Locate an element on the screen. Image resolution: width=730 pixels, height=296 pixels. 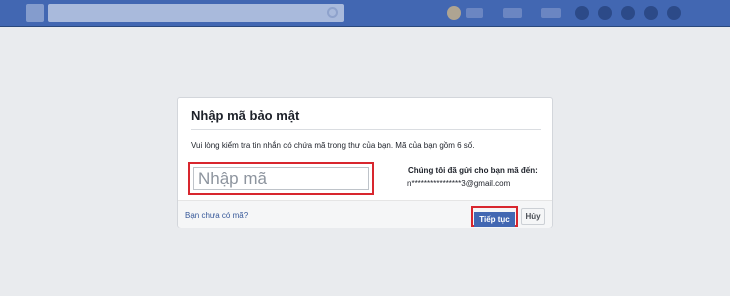
continue-button-highlight: Tiếp tục is located at coordinates (494, 216).